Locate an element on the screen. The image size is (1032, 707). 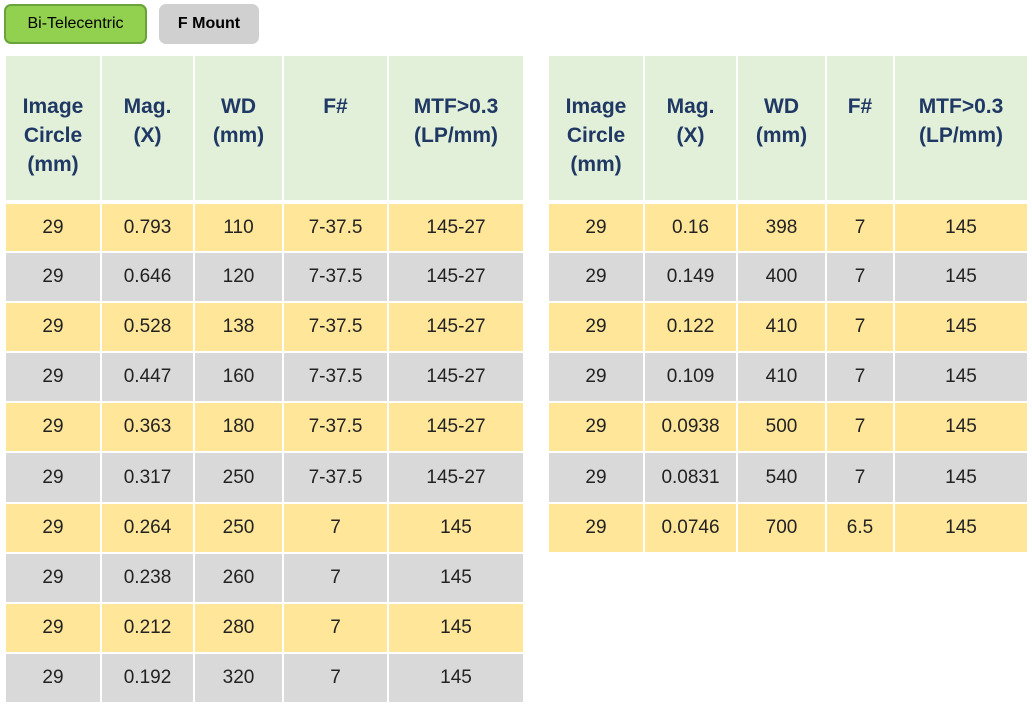
cell-mag: 0.317 is located at coordinates (148, 478).